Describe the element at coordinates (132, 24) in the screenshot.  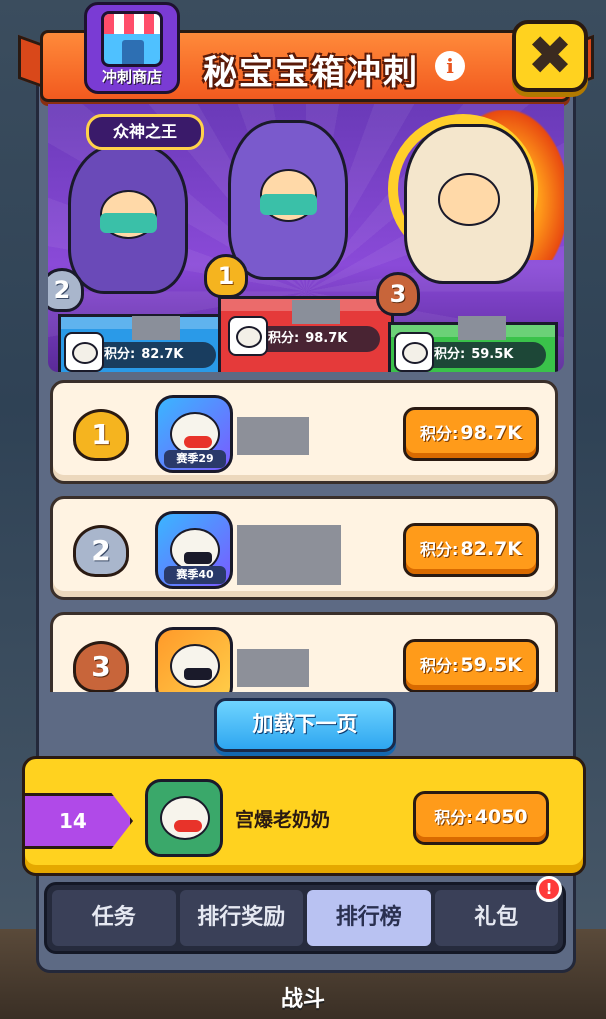
I see `shop-awning` at that location.